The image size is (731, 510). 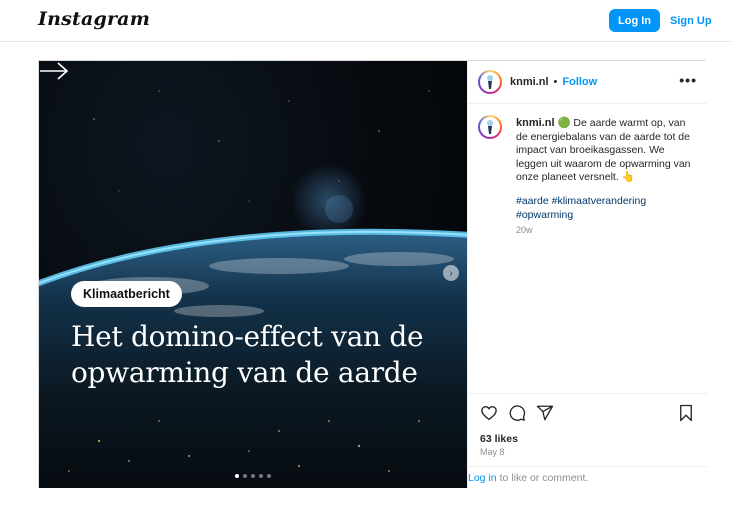 I want to click on caption-username: knmi.nl, so click(x=535, y=123).